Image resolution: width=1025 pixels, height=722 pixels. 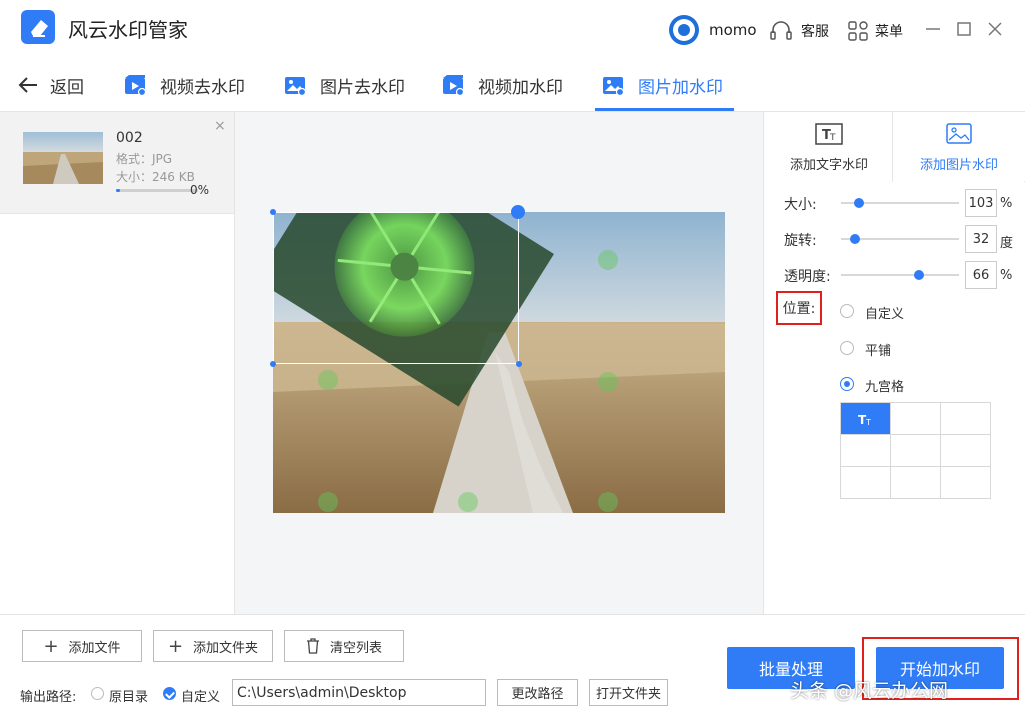 I want to click on grid-cell-top-center, so click(x=916, y=419).